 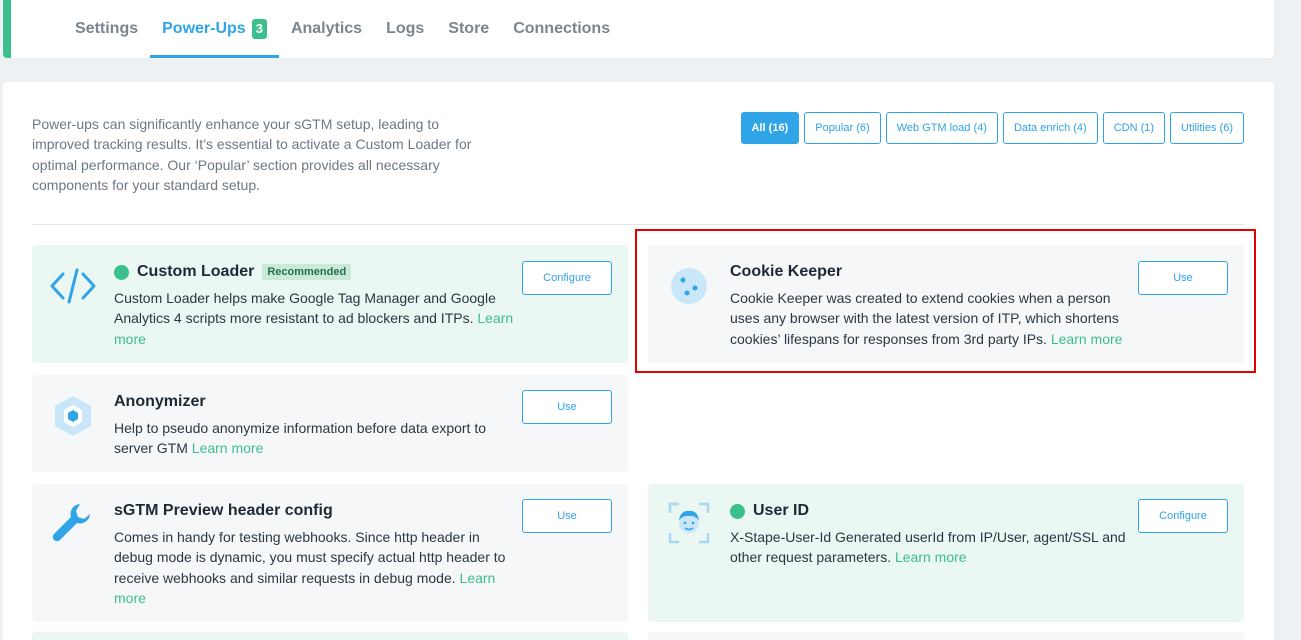 What do you see at coordinates (689, 523) in the screenshot?
I see `face-scan-icon` at bounding box center [689, 523].